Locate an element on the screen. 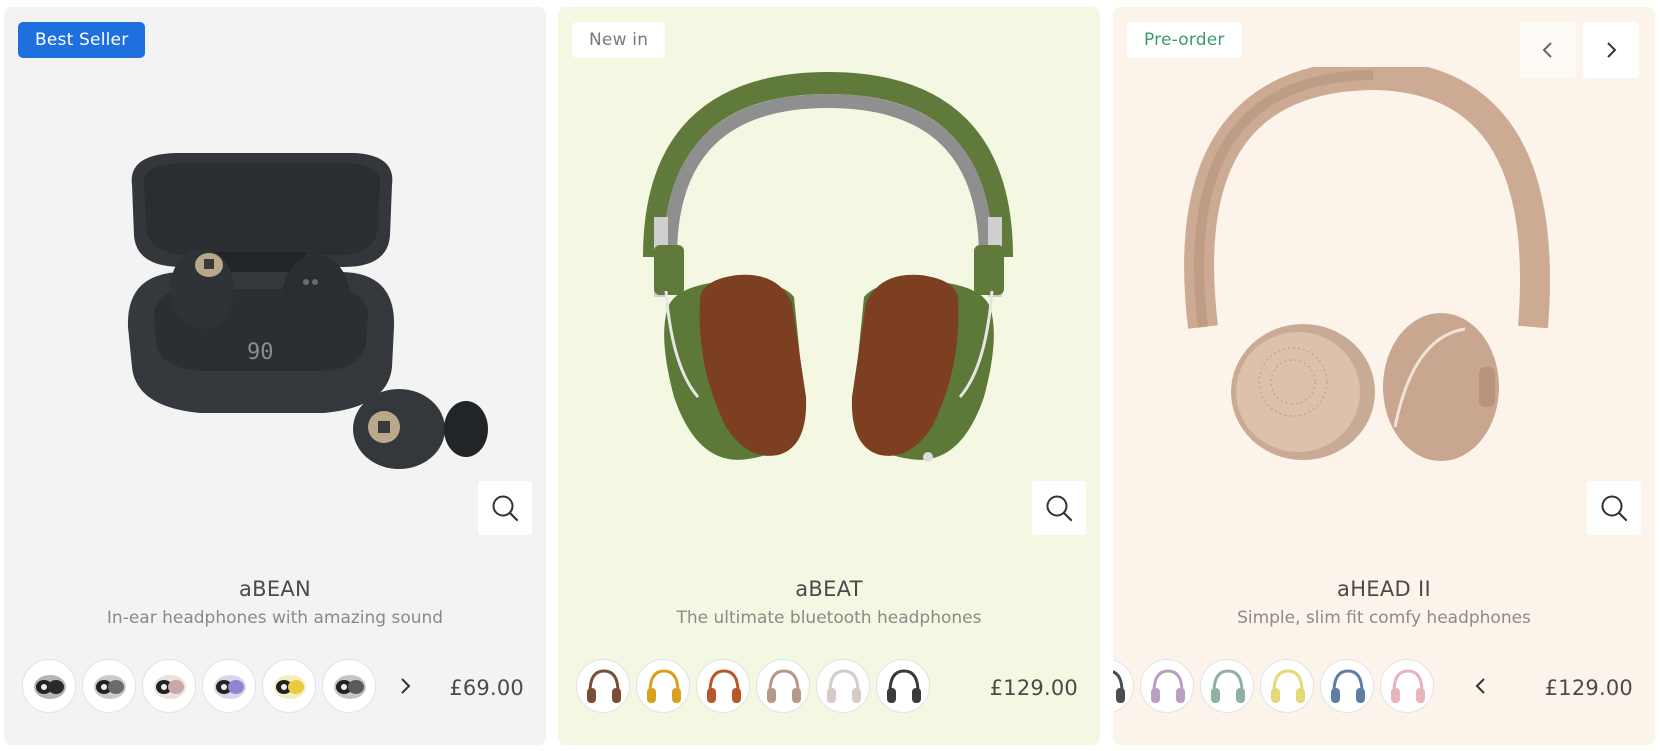 The height and width of the screenshot is (751, 1660). swatch-prev-arrow is located at coordinates (1481, 686).